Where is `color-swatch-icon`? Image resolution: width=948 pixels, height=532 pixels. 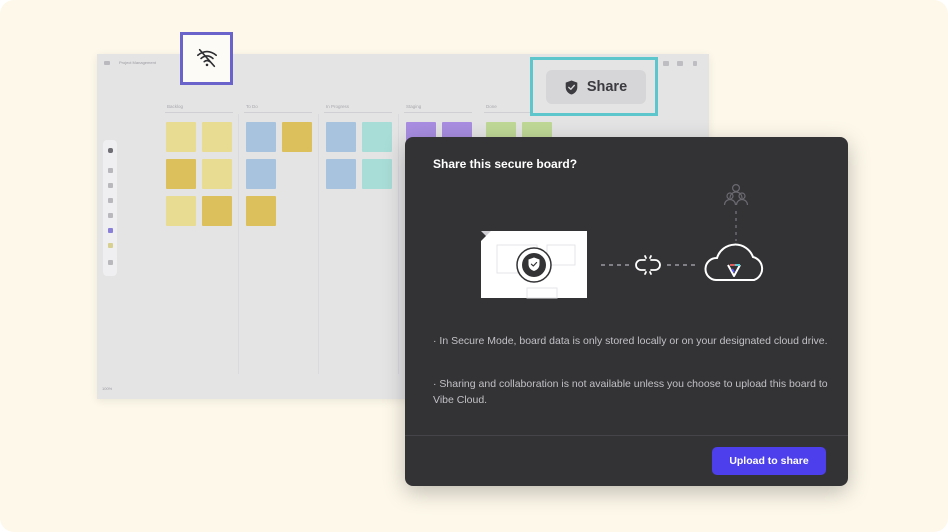
color-swatch-icon is located at coordinates (110, 230).